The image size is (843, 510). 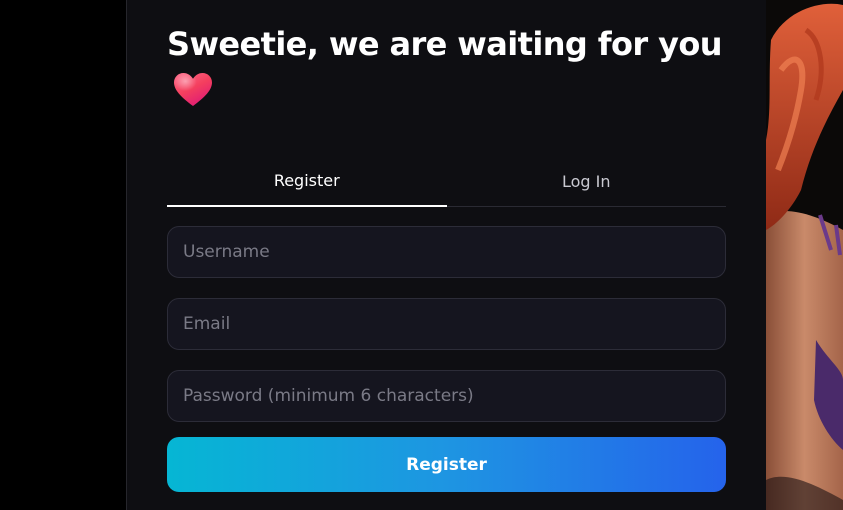 What do you see at coordinates (193, 89) in the screenshot?
I see `heart-icon` at bounding box center [193, 89].